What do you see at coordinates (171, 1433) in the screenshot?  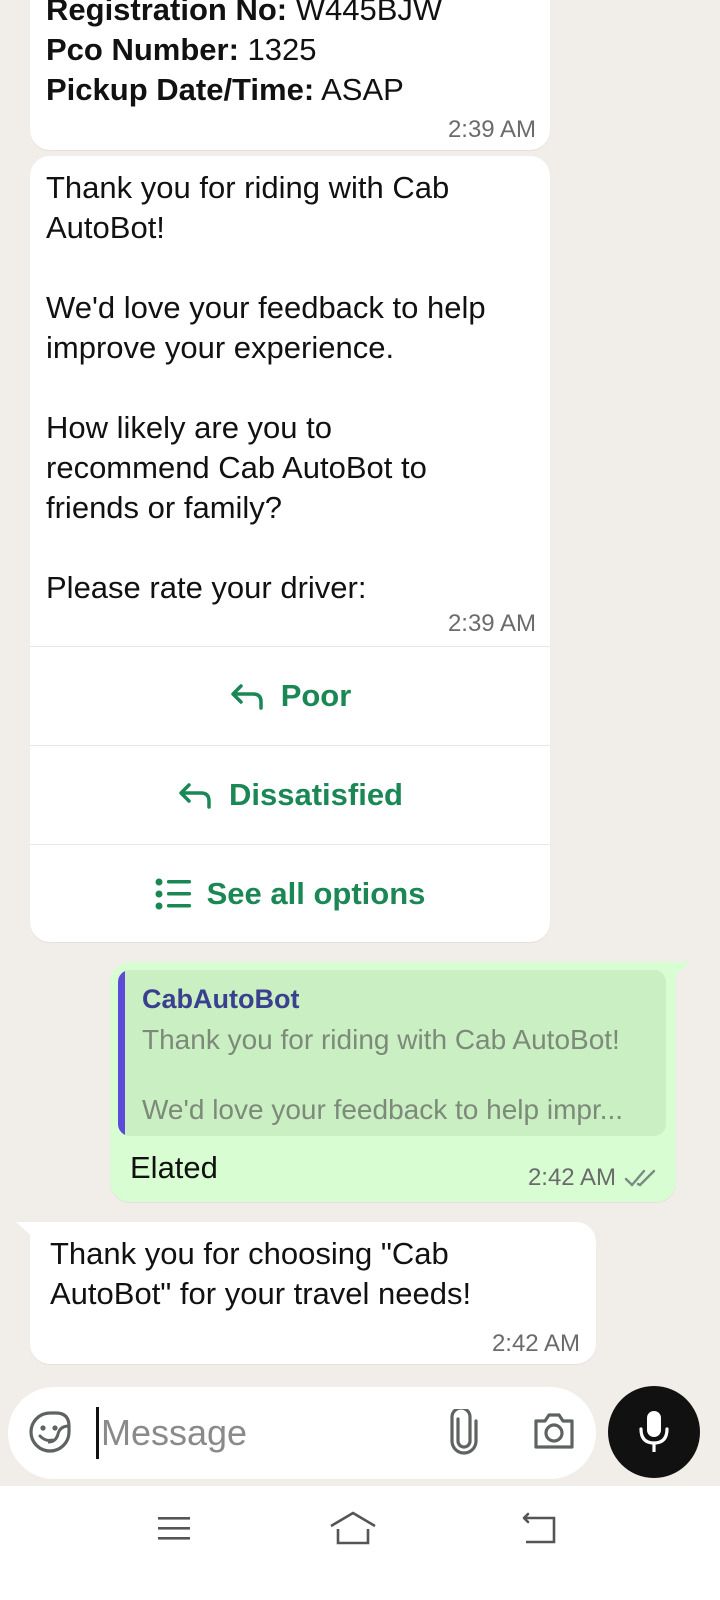 I see `message-input: Message` at bounding box center [171, 1433].